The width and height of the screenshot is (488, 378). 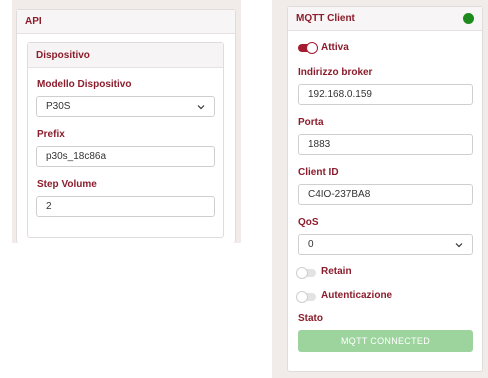 I want to click on active-label: Attiva, so click(x=335, y=47).